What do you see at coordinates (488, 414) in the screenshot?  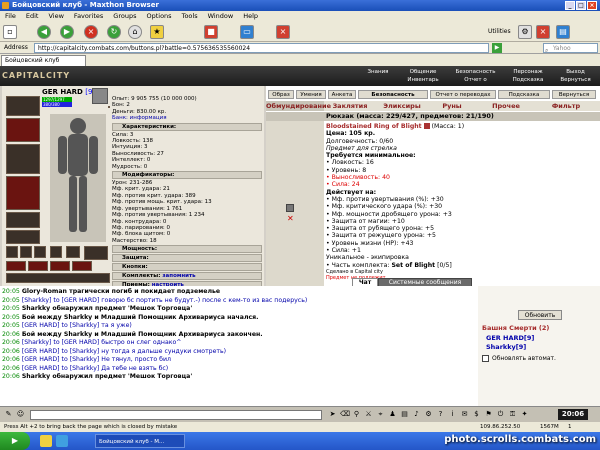 I see `clan-tool-icon: ⚑` at bounding box center [488, 414].